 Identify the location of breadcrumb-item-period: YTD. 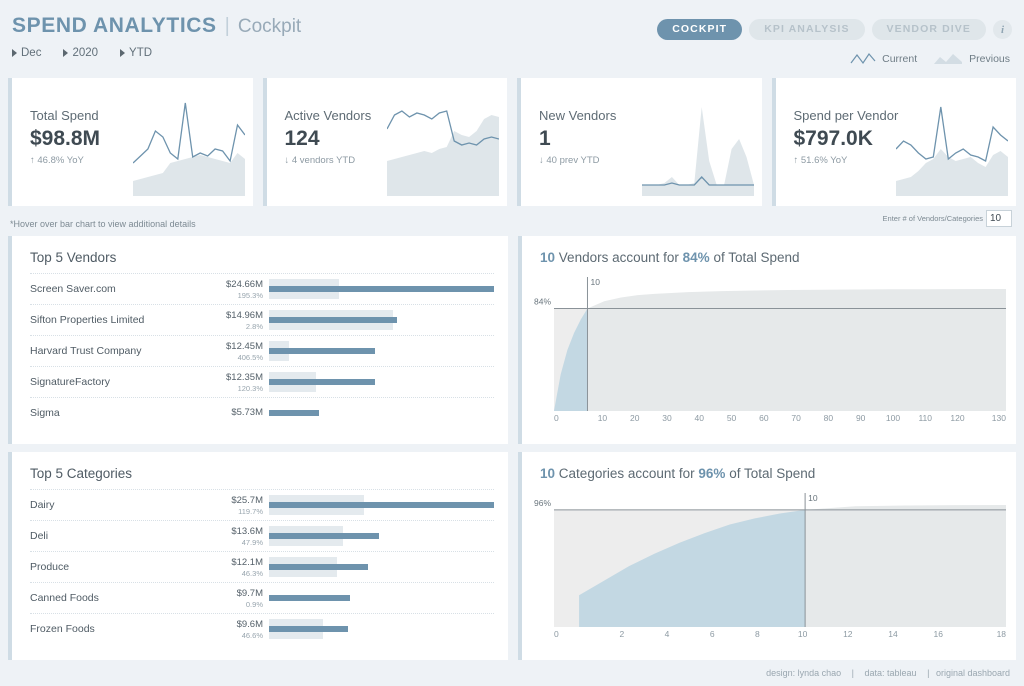
(136, 53).